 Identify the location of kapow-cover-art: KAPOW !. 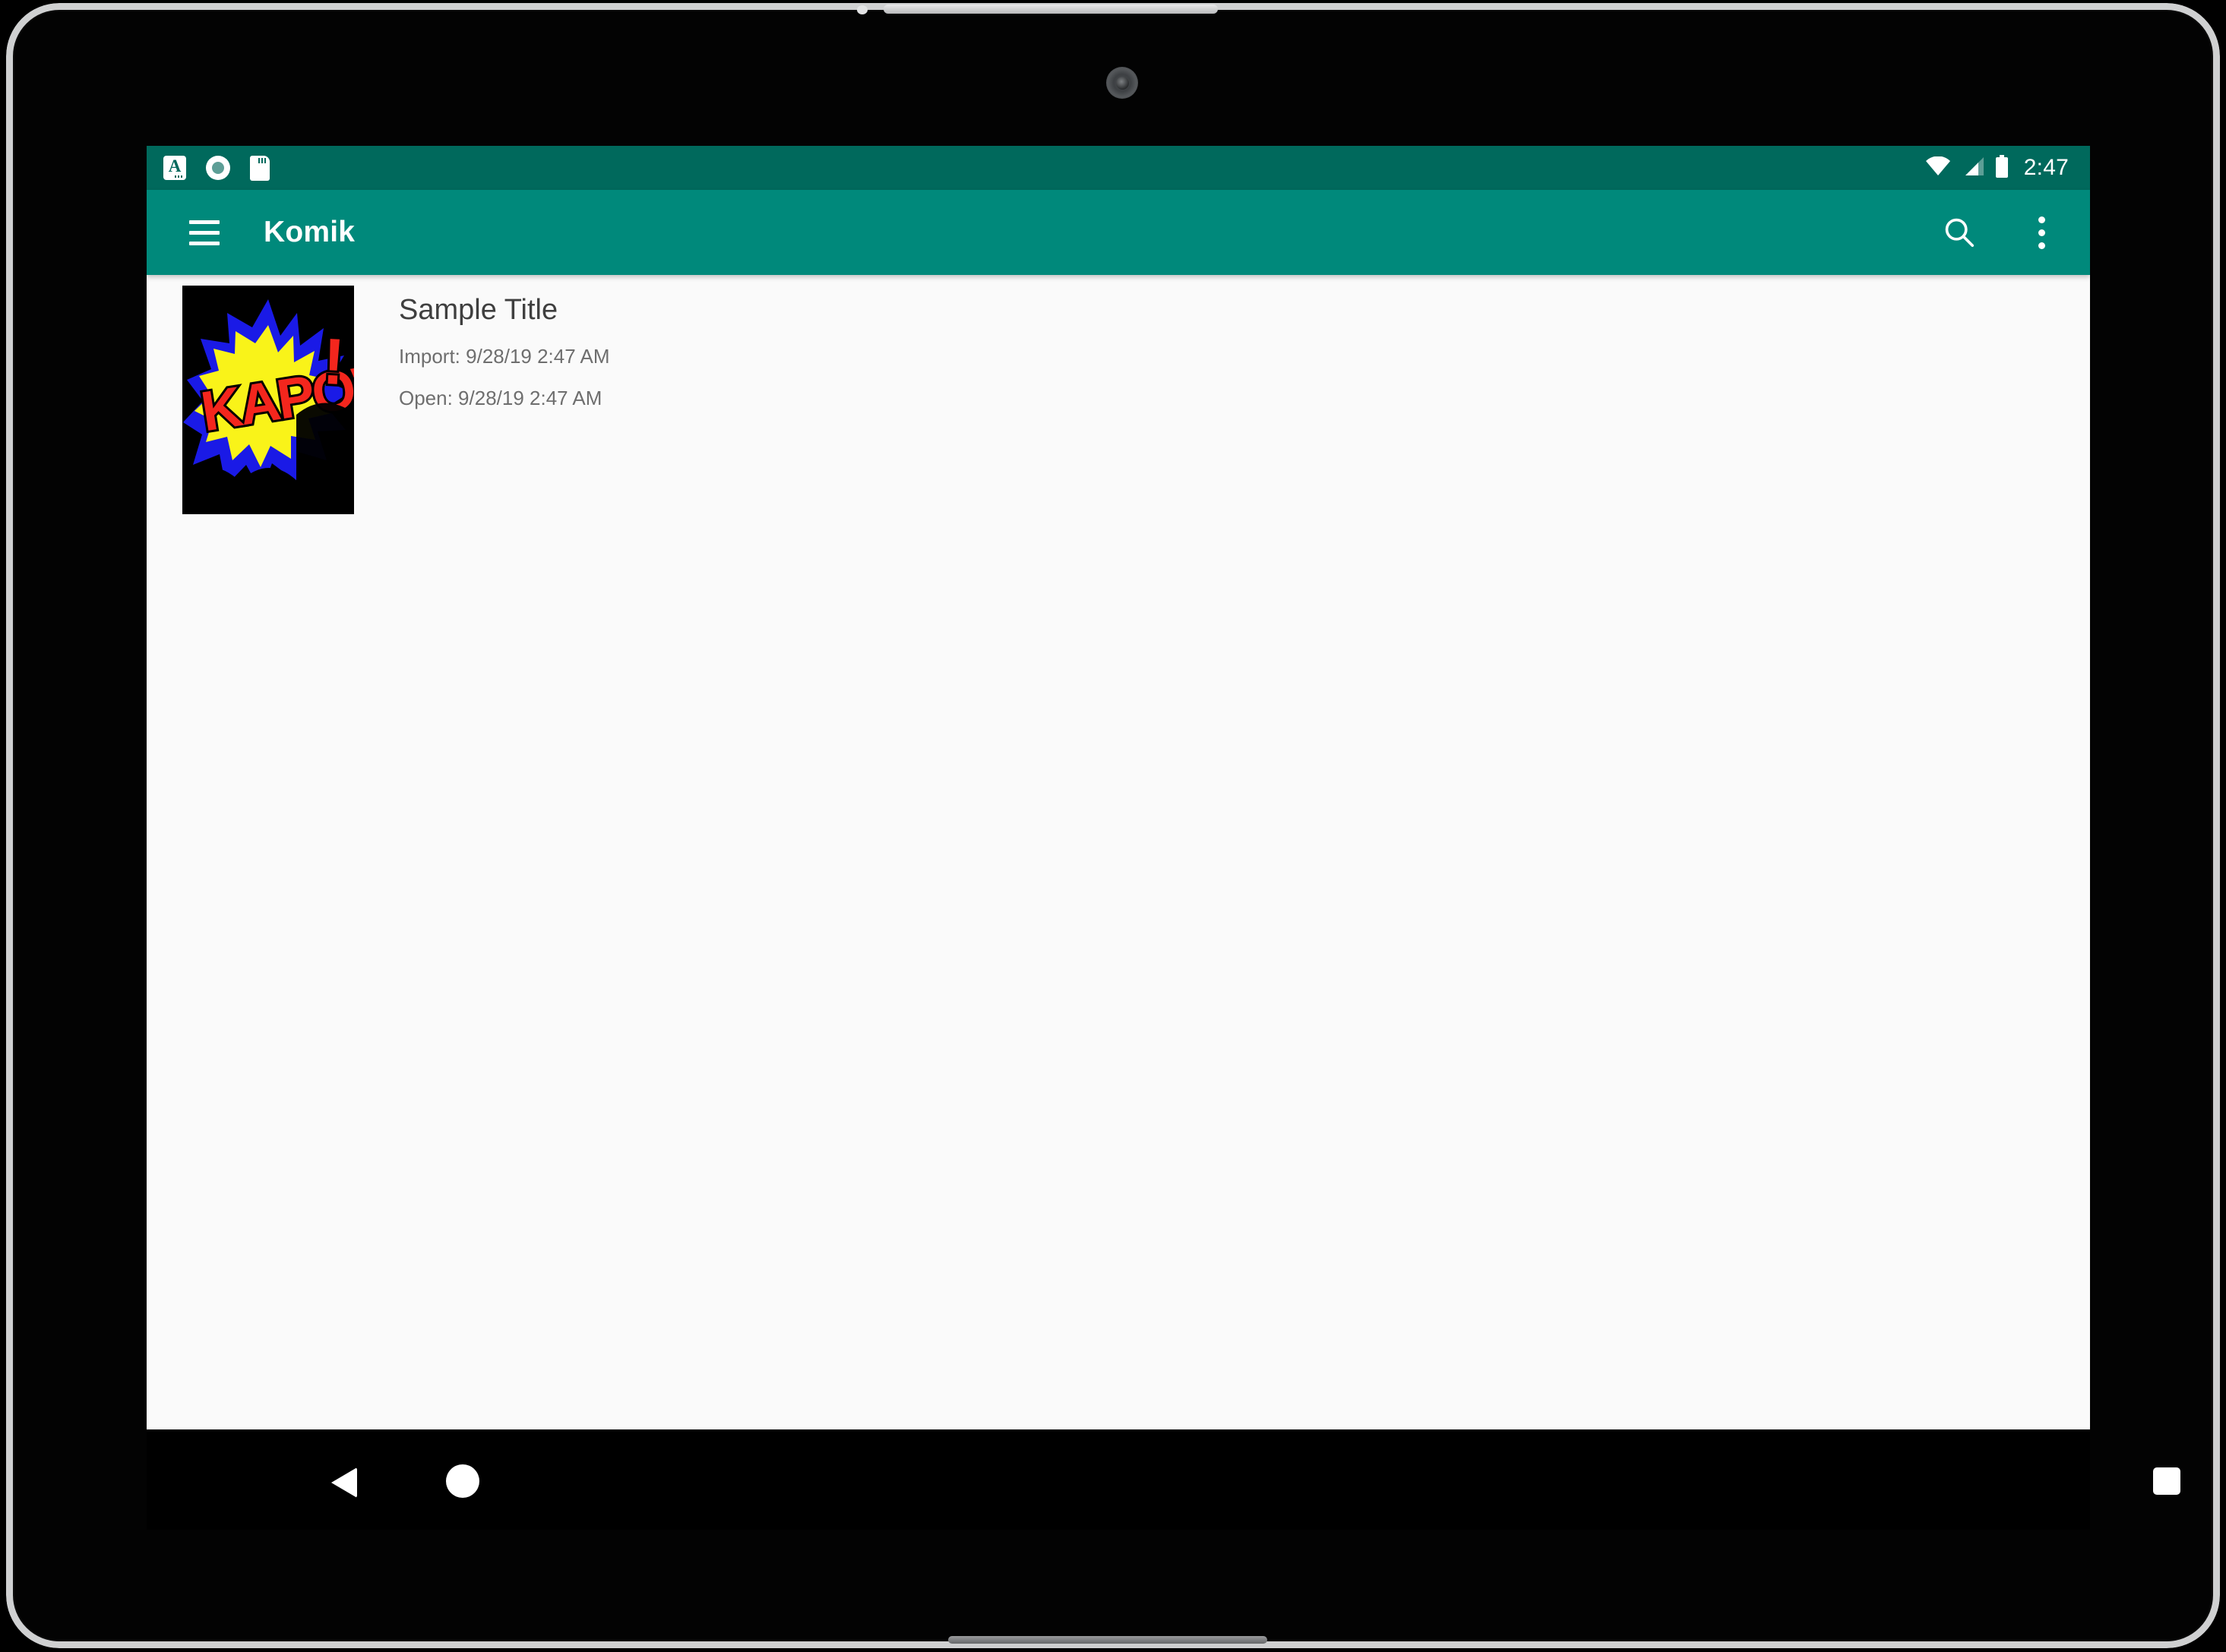
(268, 400).